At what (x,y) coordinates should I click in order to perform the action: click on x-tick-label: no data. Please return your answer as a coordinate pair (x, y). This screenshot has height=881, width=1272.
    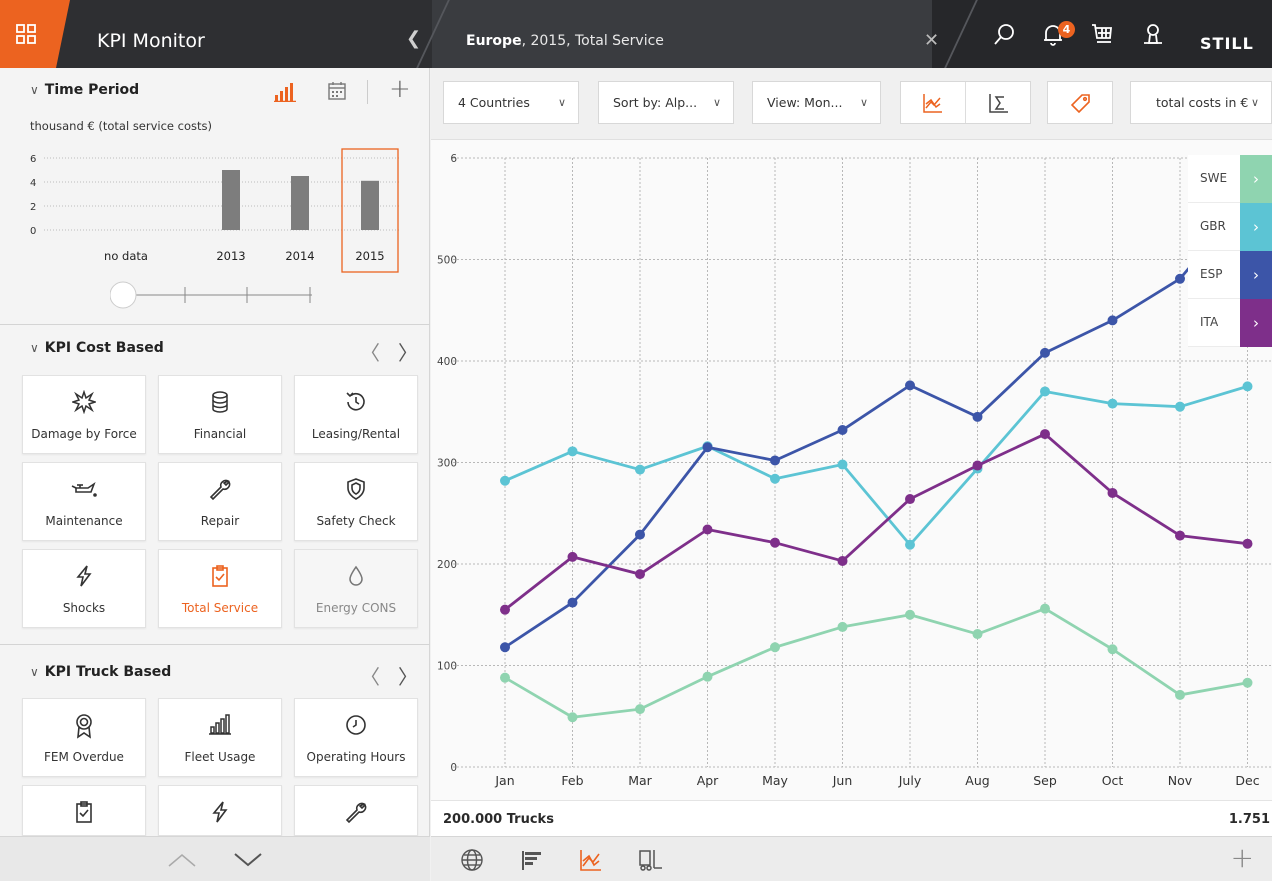
    Looking at the image, I should click on (126, 256).